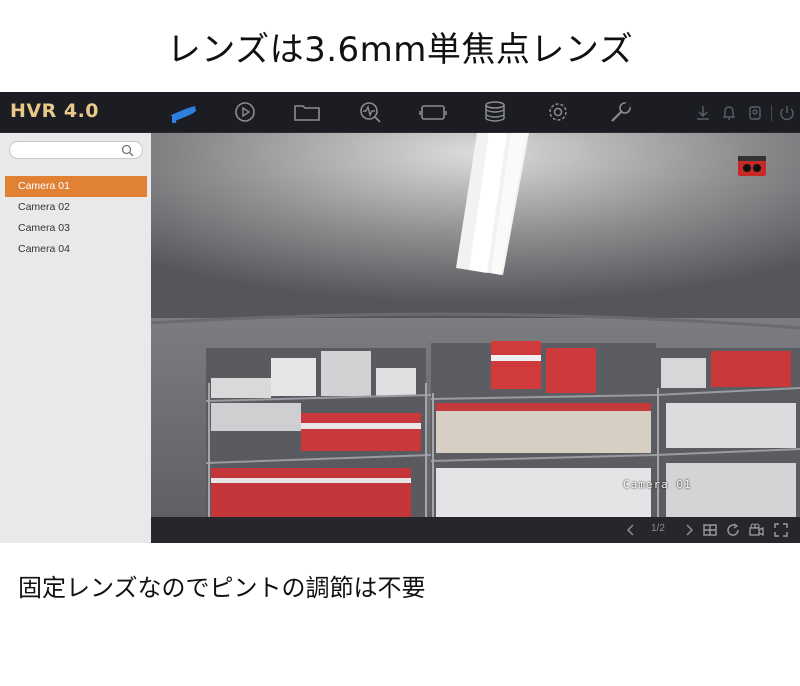 The width and height of the screenshot is (800, 686). I want to click on previous-page-icon, so click(631, 530).